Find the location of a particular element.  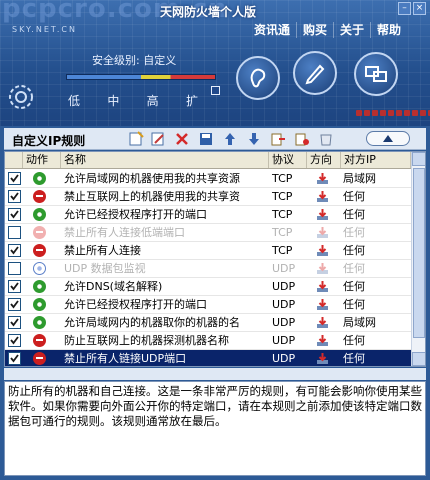

table-row: UDP 数据包监视 UDP 任何 is located at coordinates (208, 269).